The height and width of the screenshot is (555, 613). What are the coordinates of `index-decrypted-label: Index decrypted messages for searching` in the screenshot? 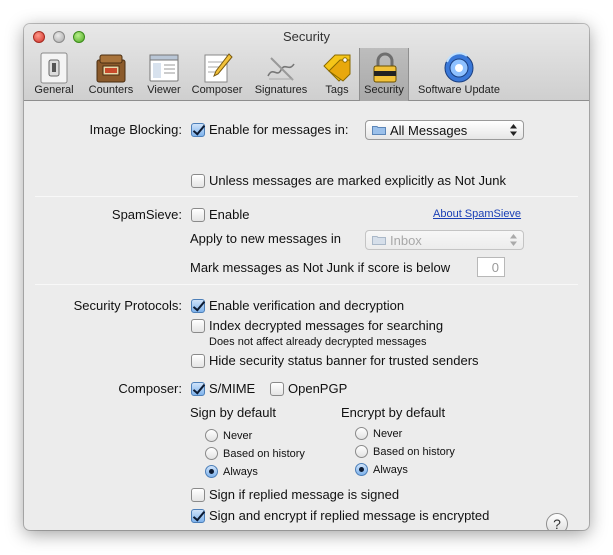 It's located at (326, 325).